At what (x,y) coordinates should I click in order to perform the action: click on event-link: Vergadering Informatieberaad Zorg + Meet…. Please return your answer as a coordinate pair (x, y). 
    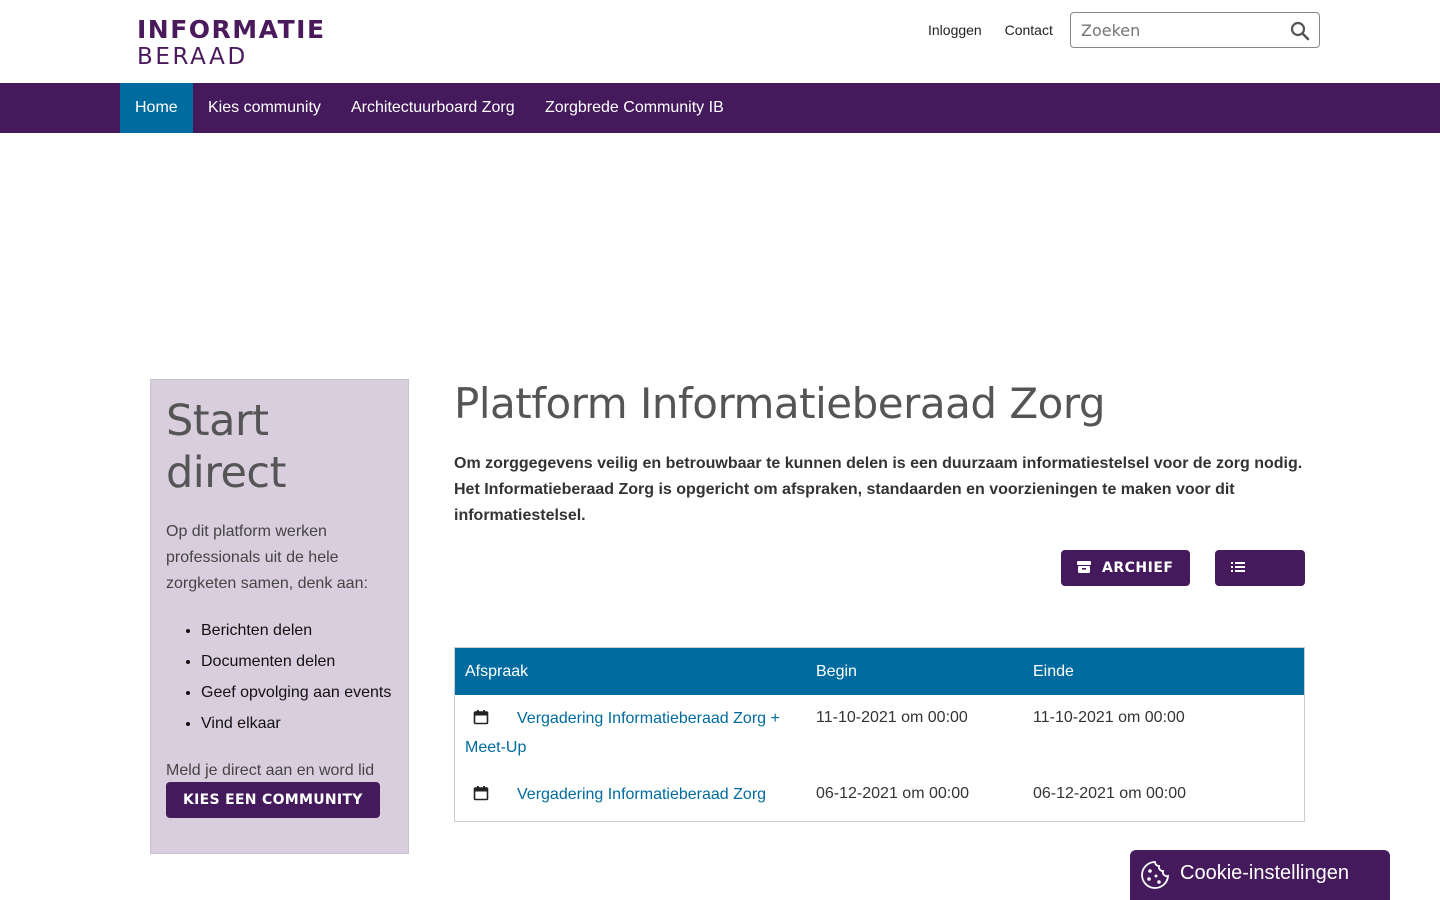
    Looking at the image, I should click on (622, 733).